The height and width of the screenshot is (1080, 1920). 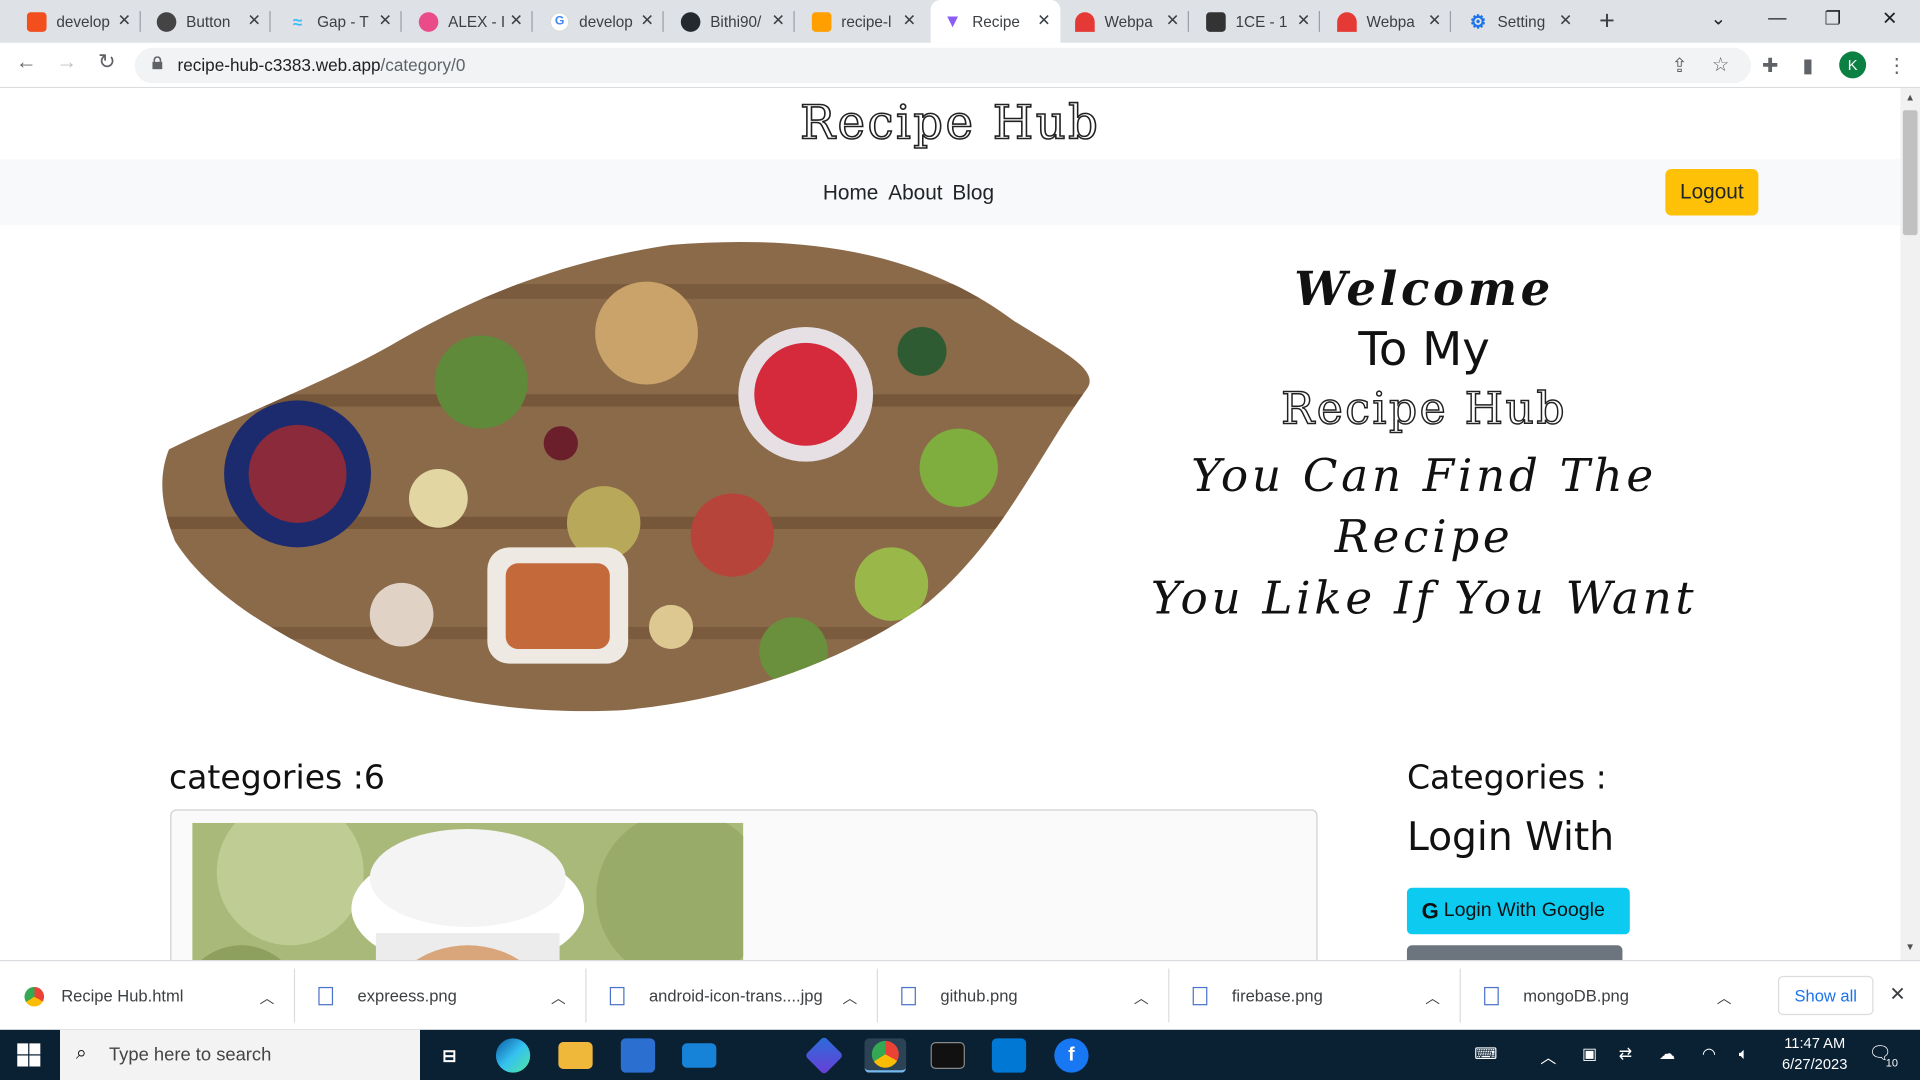 I want to click on browser-tab: Bithi90/ ✕, so click(x=732, y=21).